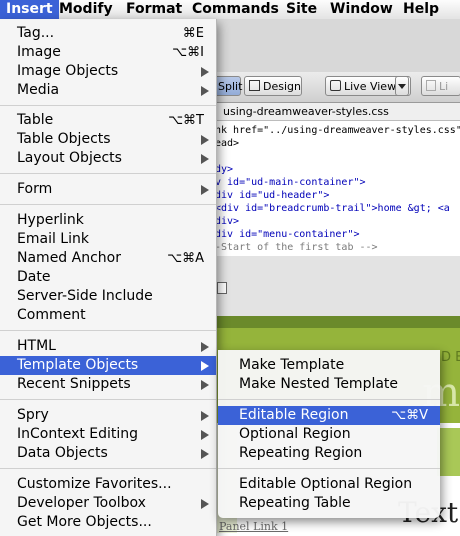  I want to click on menu-window: Window, so click(361, 9).